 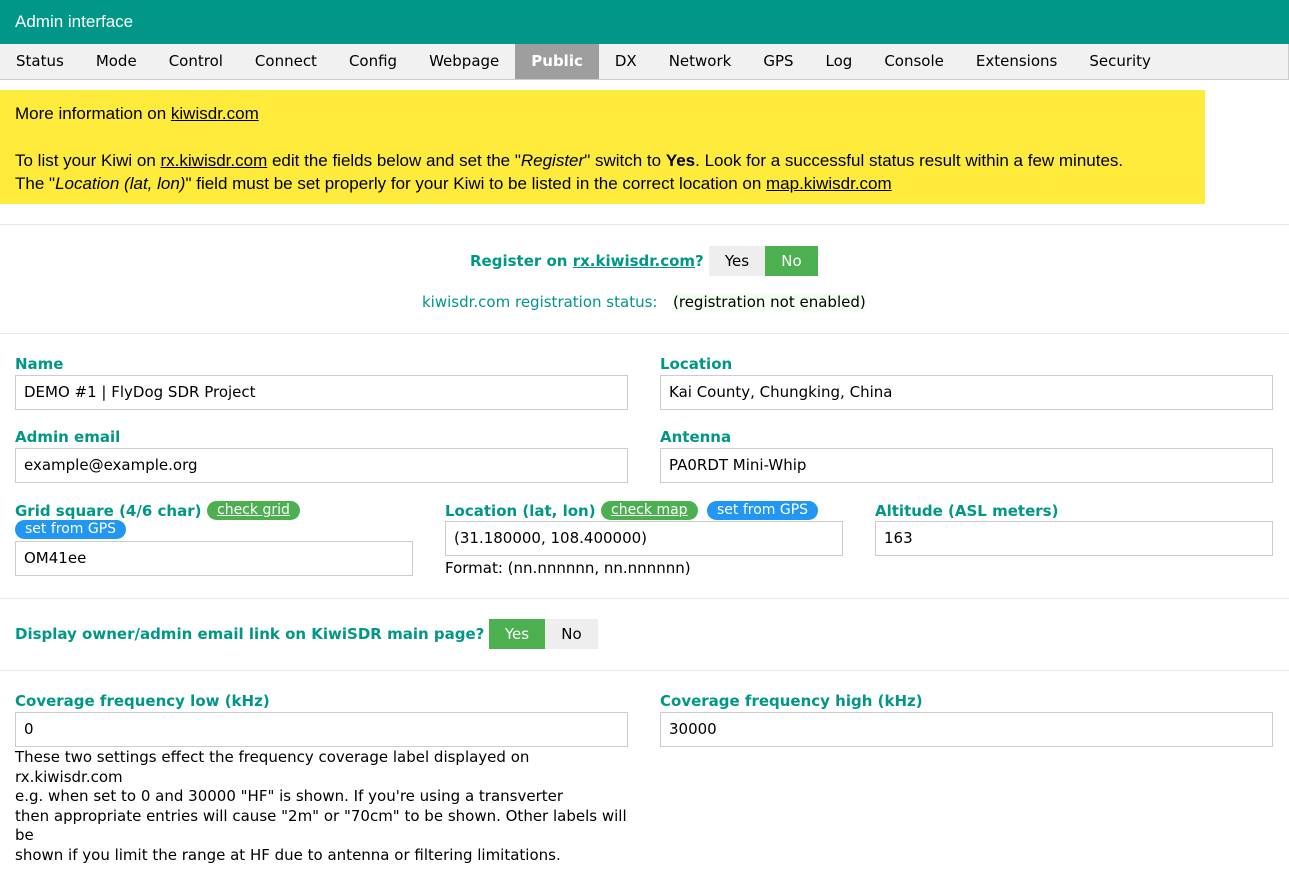 What do you see at coordinates (1016, 61) in the screenshot?
I see `tab-extensions: Extensions` at bounding box center [1016, 61].